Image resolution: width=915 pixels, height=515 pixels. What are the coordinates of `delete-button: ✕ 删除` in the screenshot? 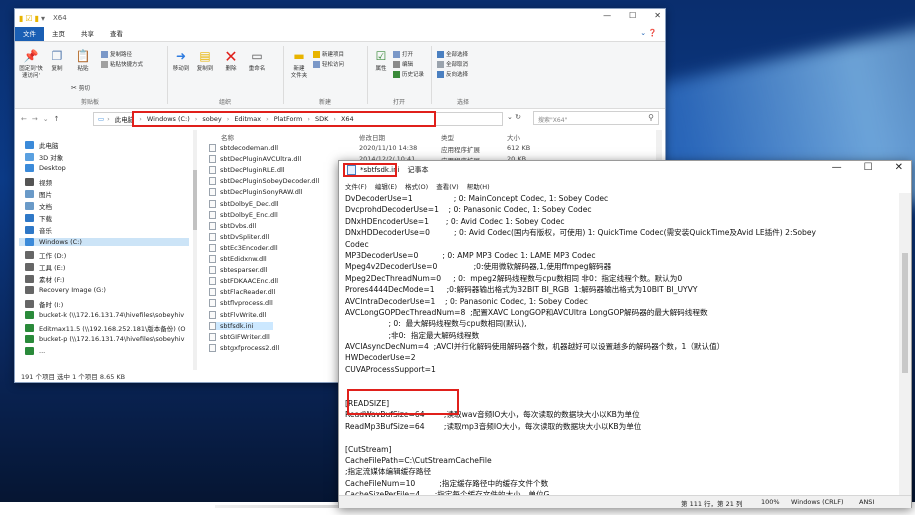 It's located at (231, 60).